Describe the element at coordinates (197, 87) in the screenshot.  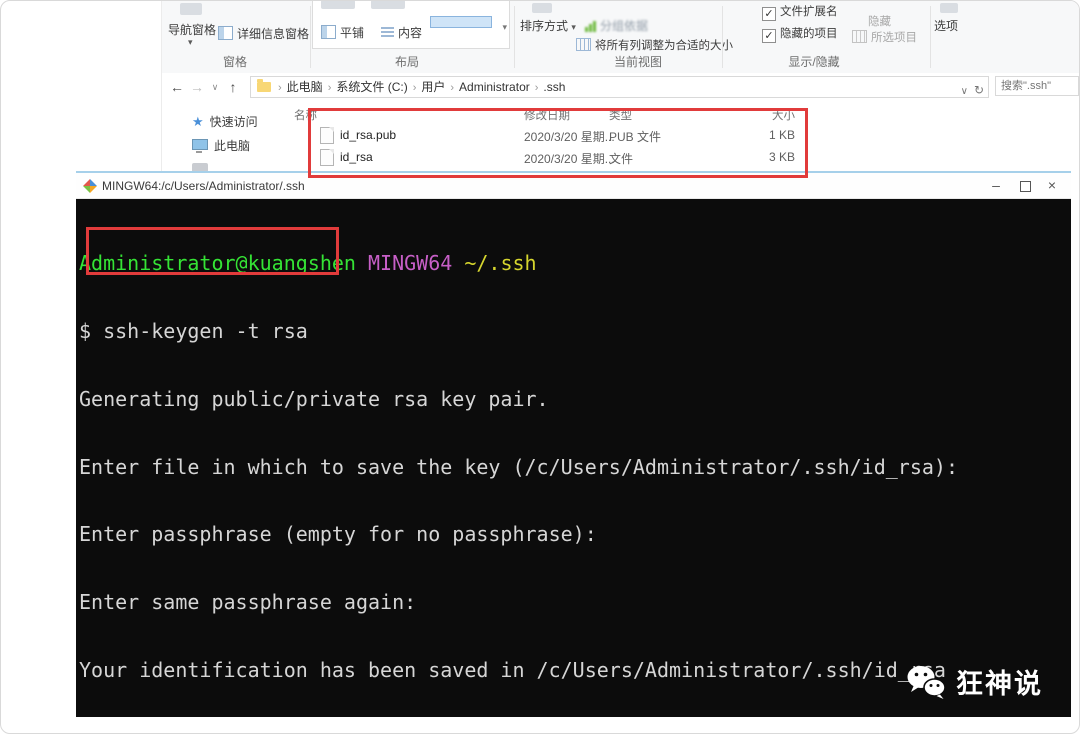
I see `forward-icon: →` at that location.